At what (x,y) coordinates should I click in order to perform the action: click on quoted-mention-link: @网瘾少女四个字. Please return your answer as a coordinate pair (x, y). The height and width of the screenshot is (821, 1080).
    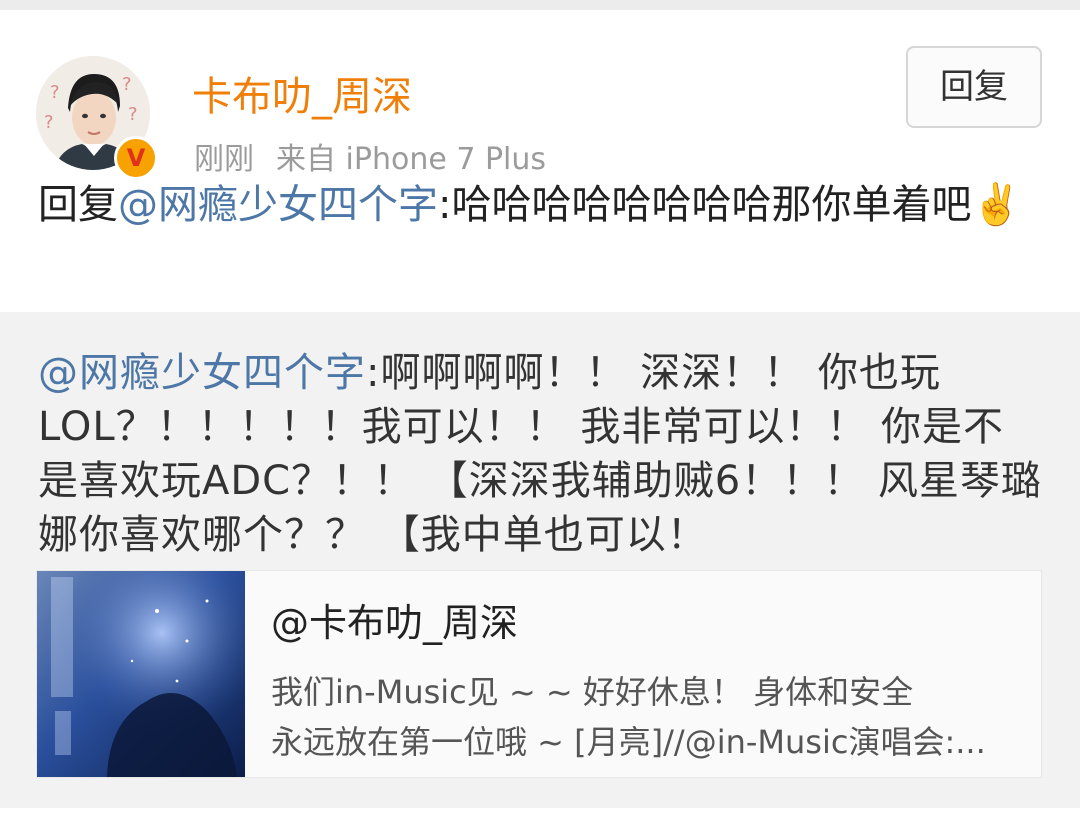
    Looking at the image, I should click on (202, 373).